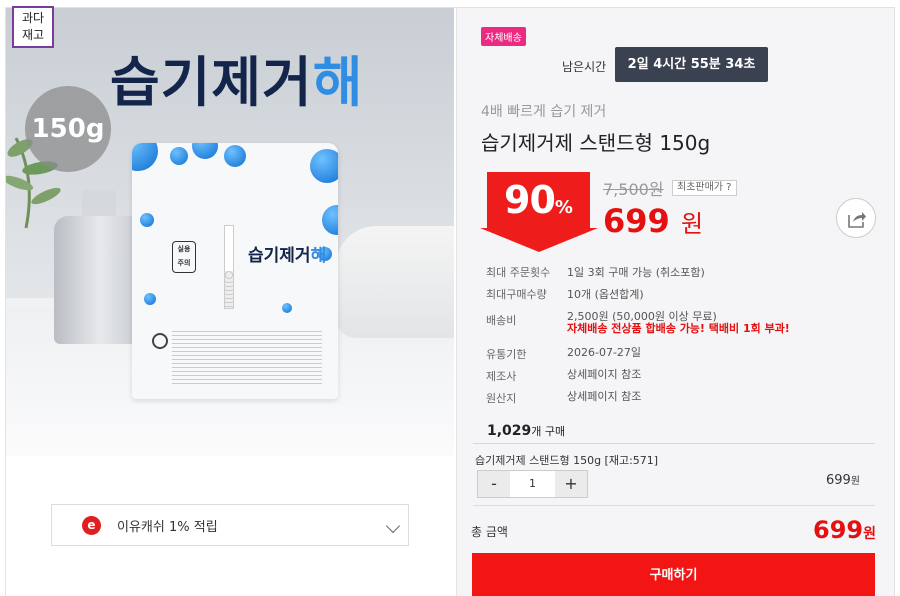  I want to click on discount-number: 90, so click(530, 200).